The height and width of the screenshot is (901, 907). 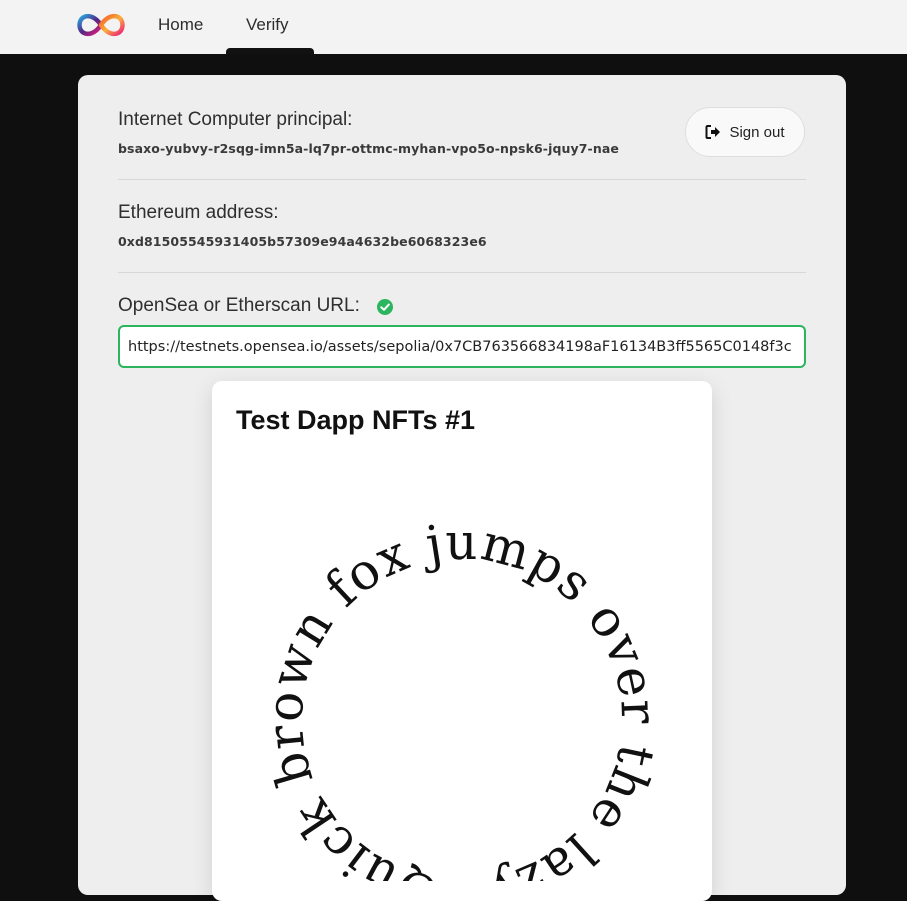 I want to click on infinity-logo-icon, so click(x=101, y=25).